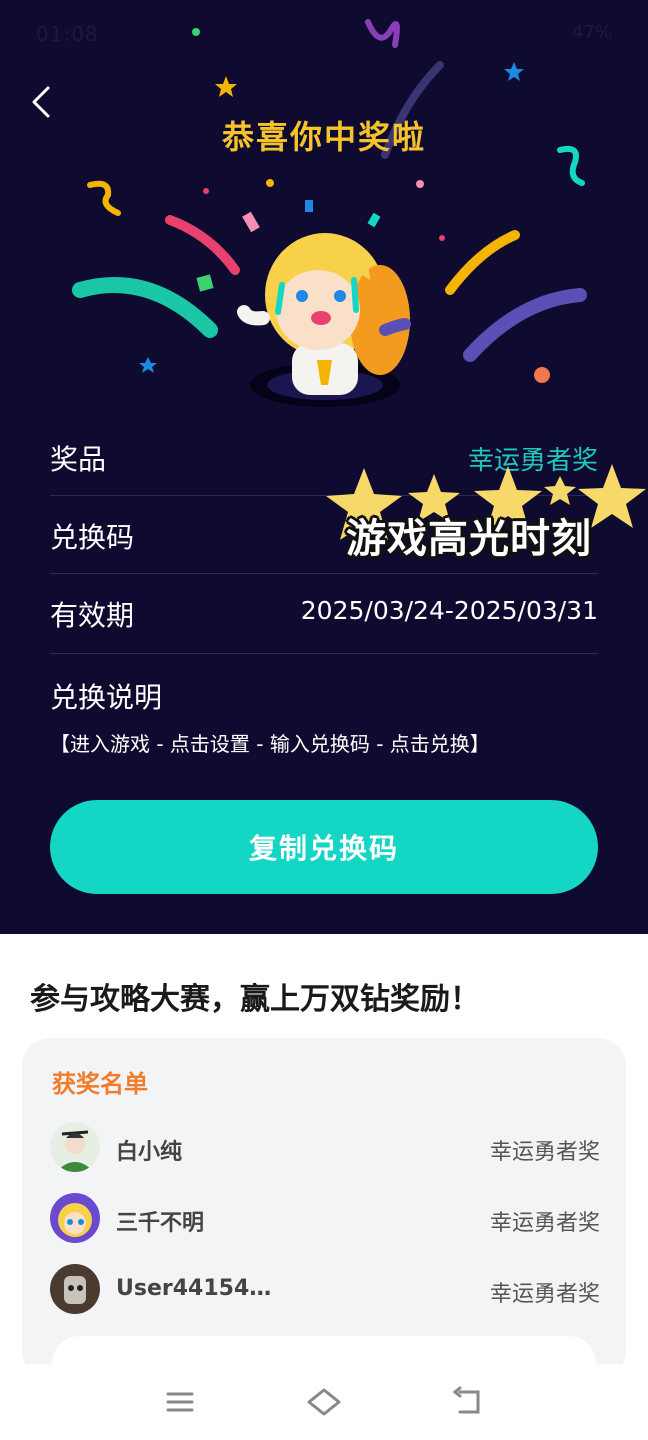  I want to click on instructions-label: 兑换说明, so click(106, 697).